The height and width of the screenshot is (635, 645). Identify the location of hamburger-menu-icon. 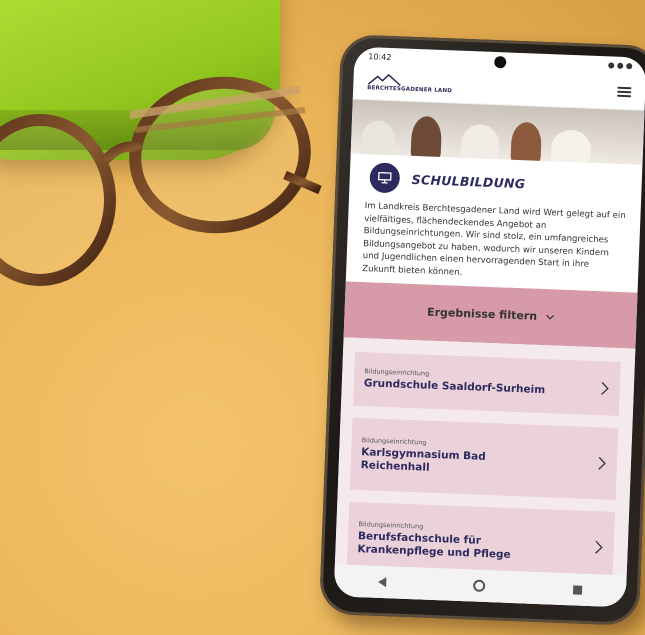
(624, 92).